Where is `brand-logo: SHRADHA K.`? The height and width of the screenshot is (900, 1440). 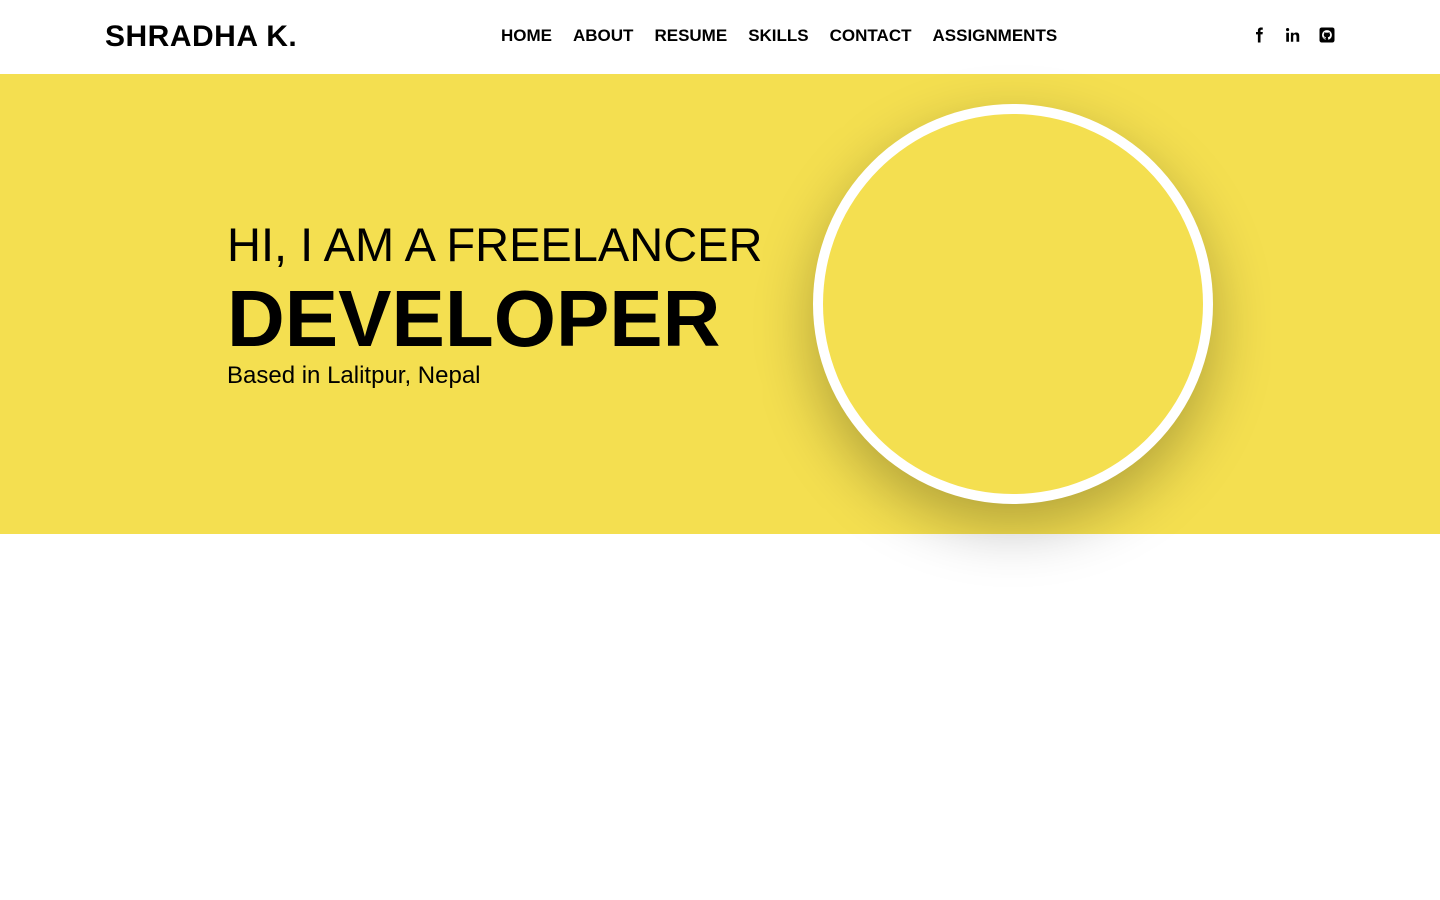
brand-logo: SHRADHA K. is located at coordinates (201, 37).